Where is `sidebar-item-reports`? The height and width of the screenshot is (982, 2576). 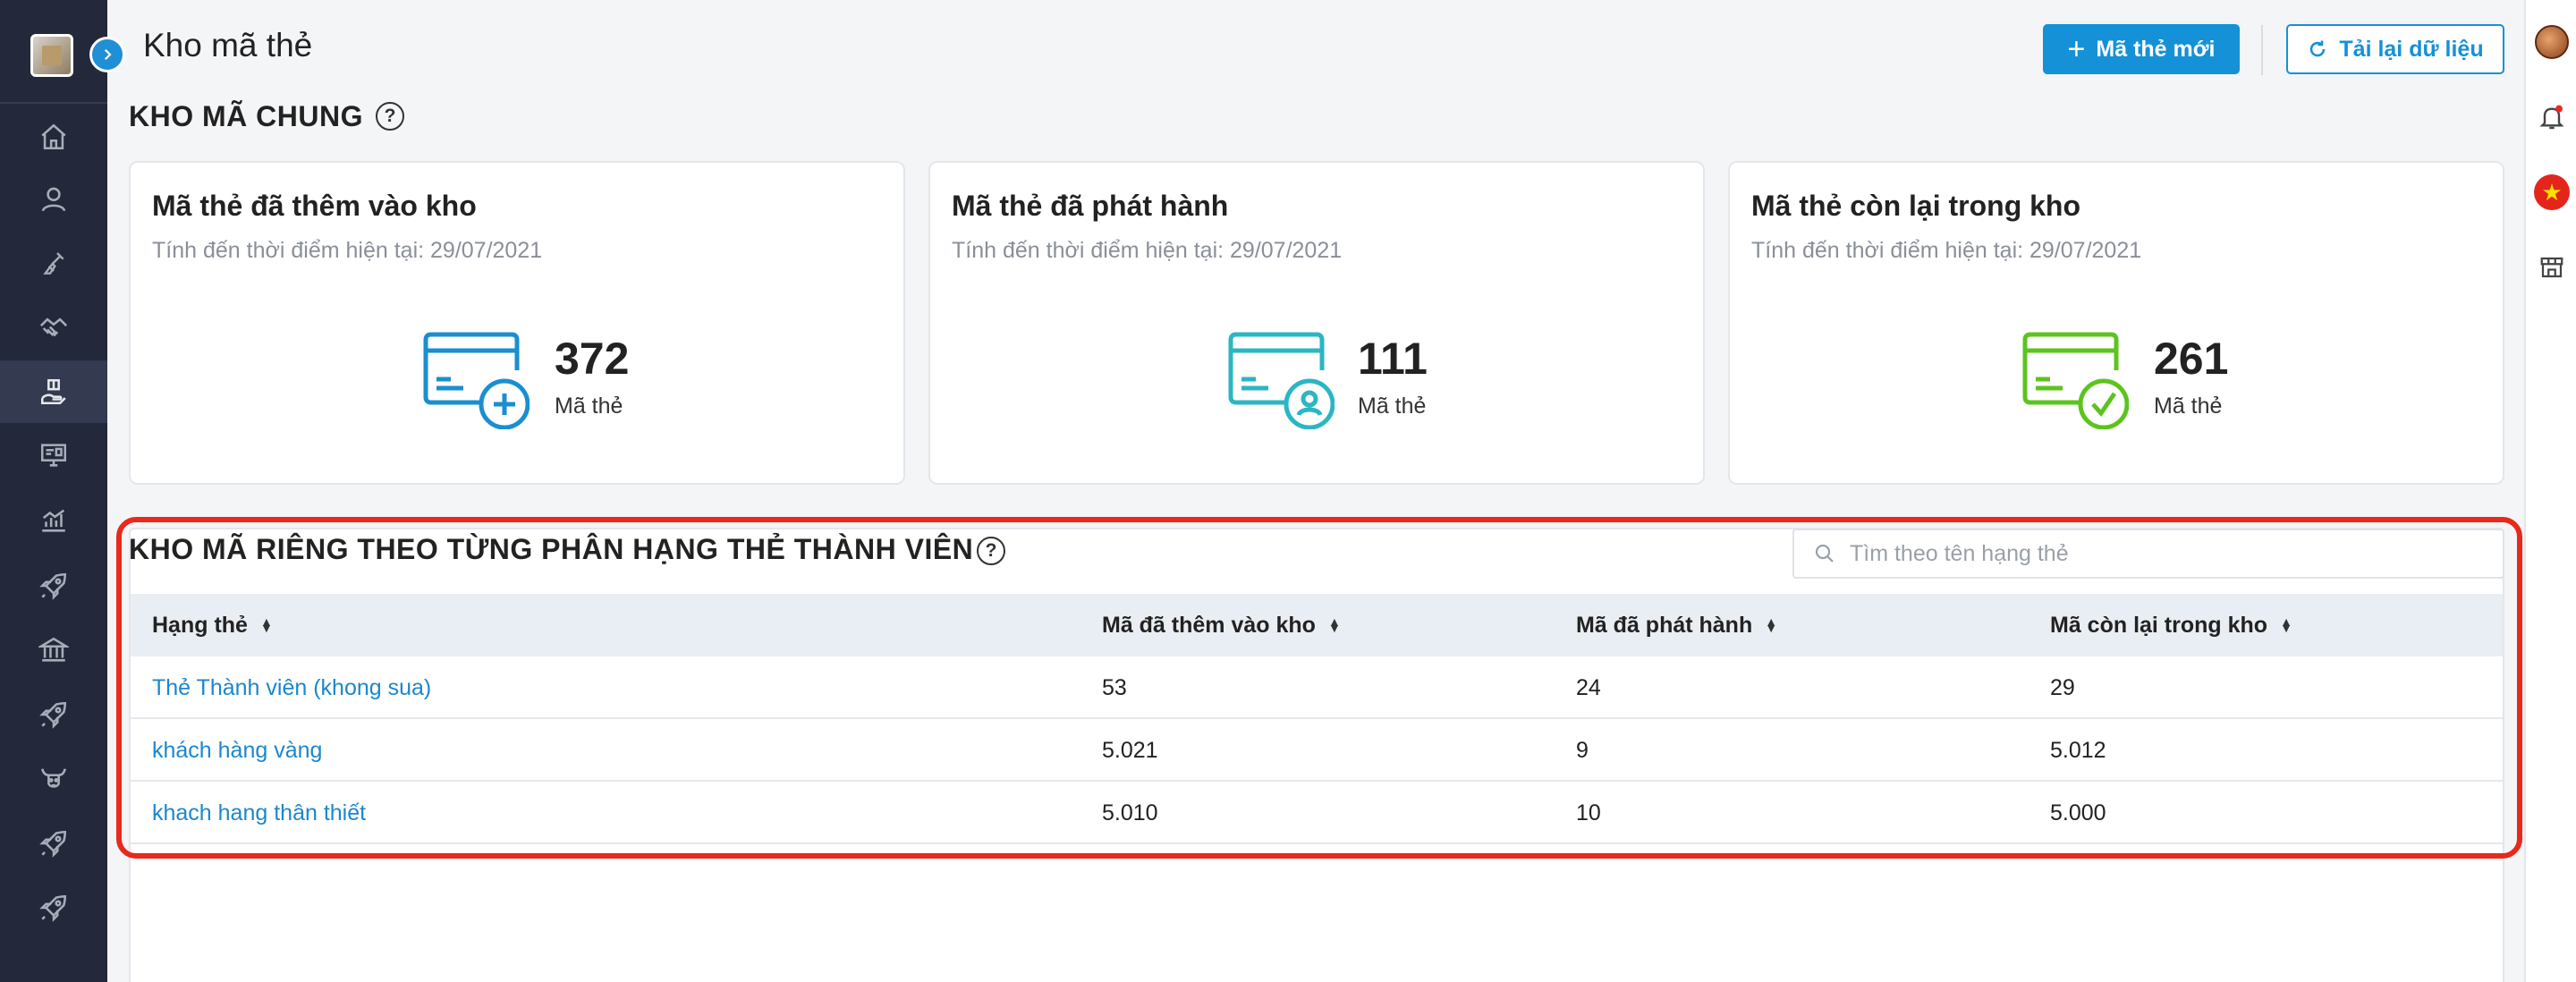 sidebar-item-reports is located at coordinates (53, 520).